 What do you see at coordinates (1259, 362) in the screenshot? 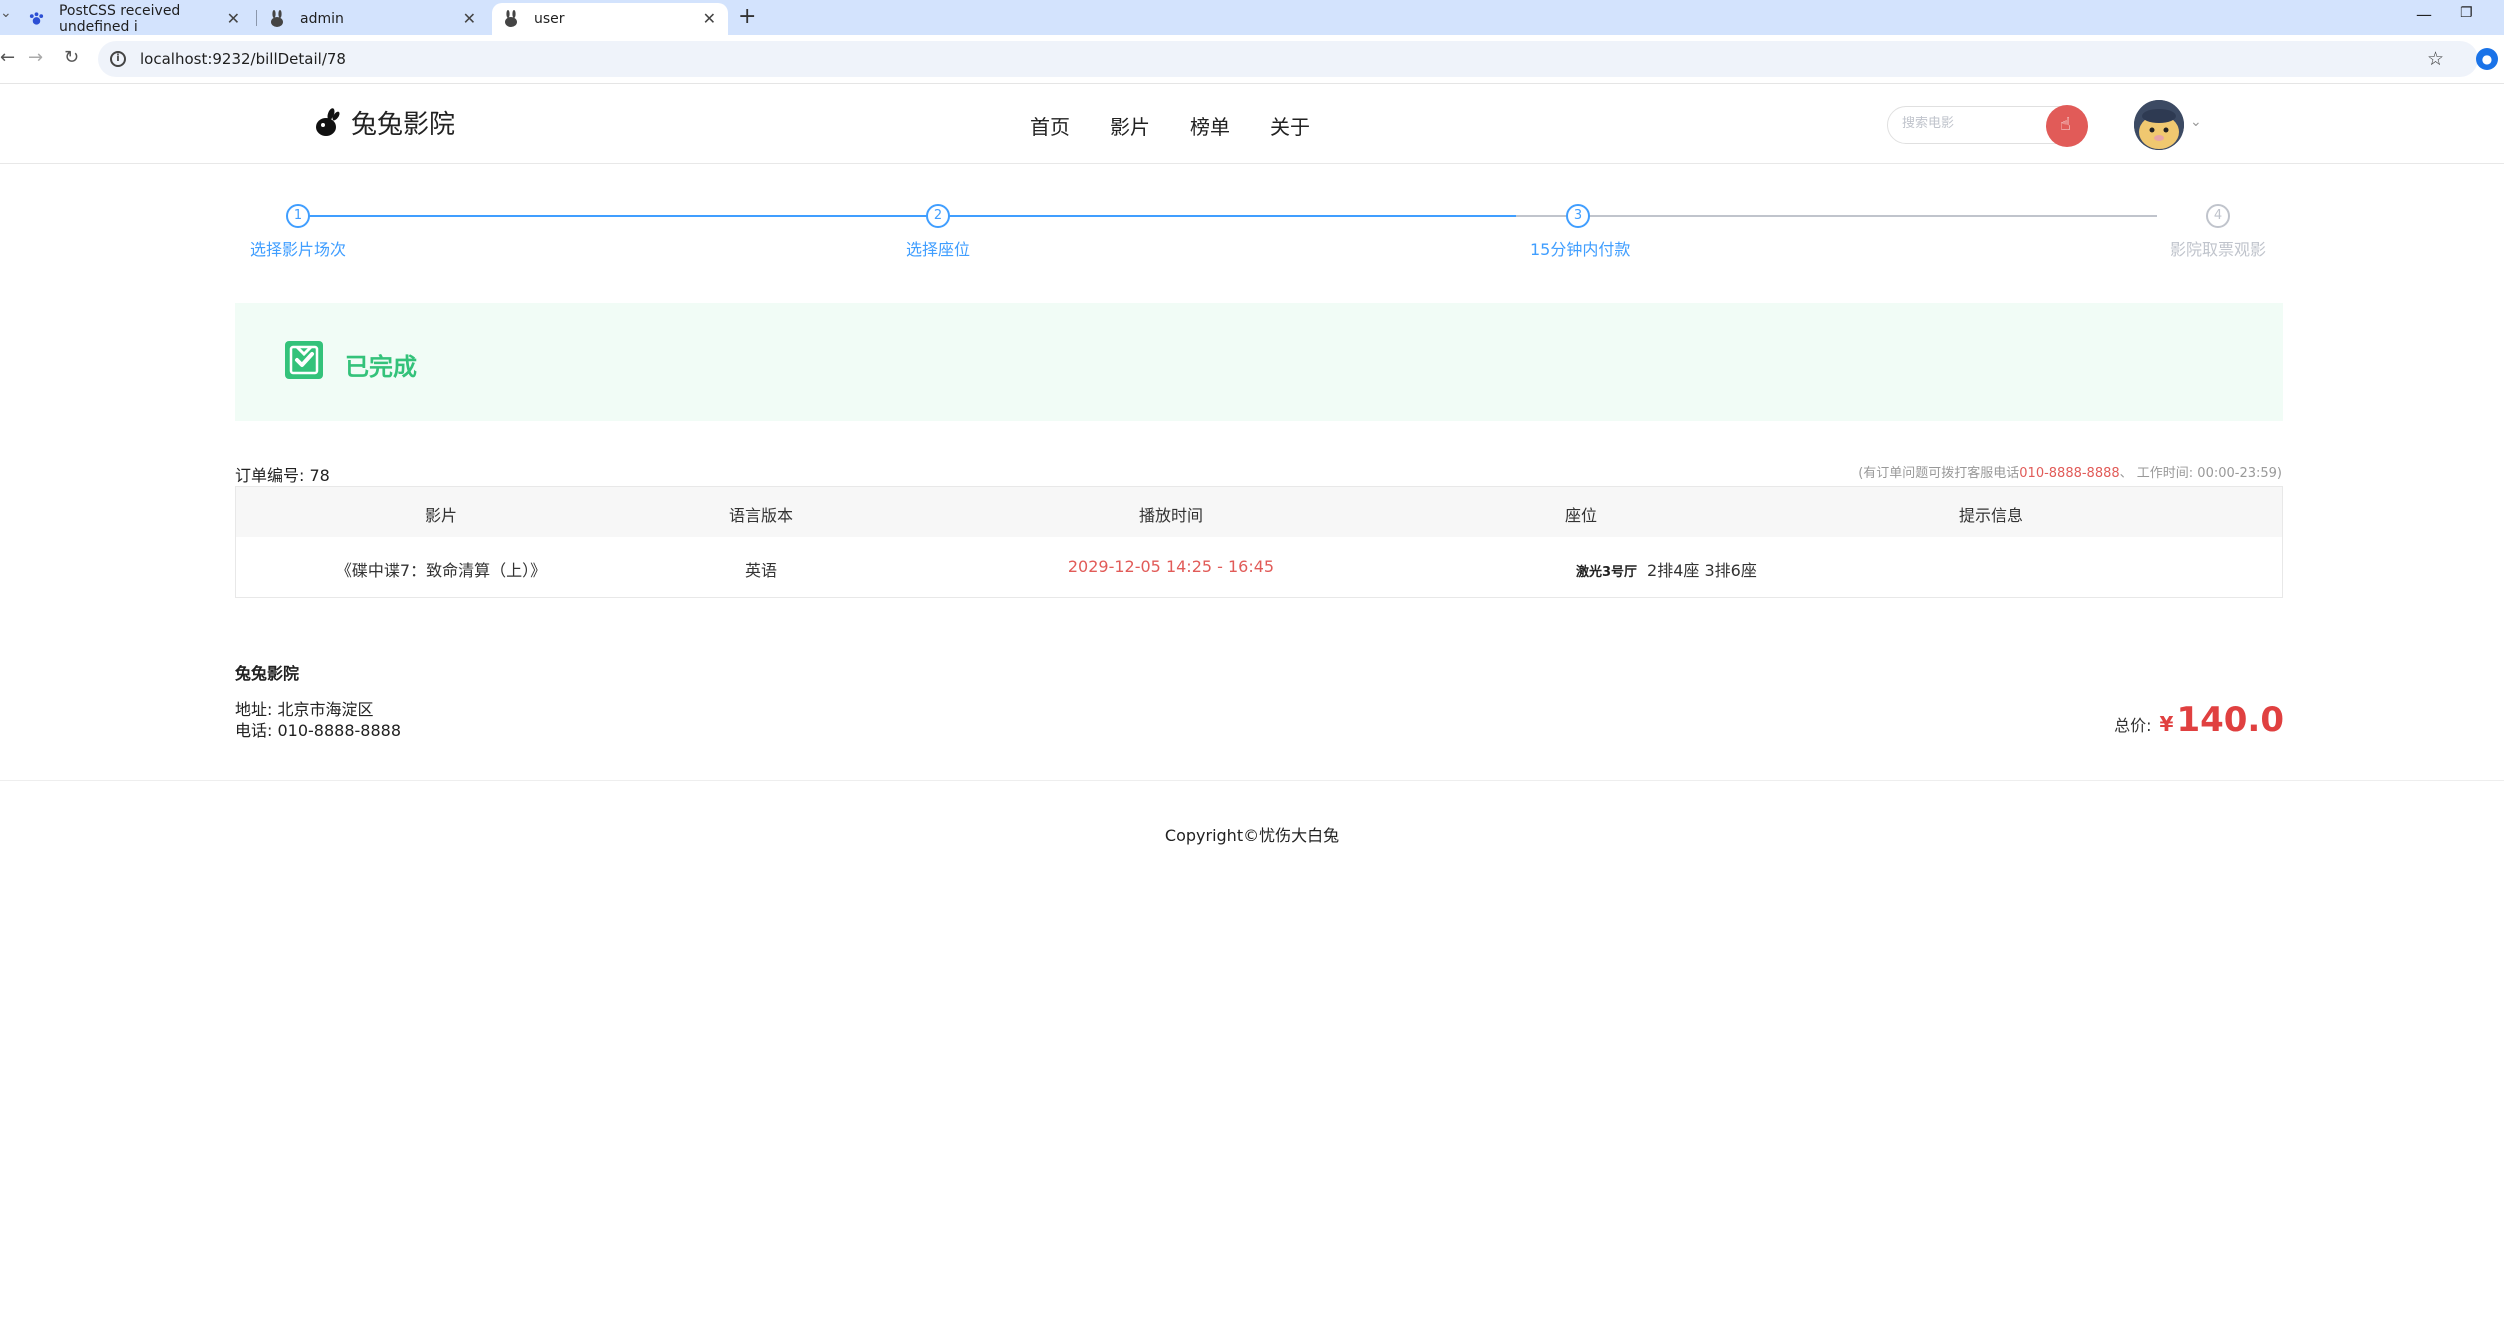
I see `status-banner: 已完成` at bounding box center [1259, 362].